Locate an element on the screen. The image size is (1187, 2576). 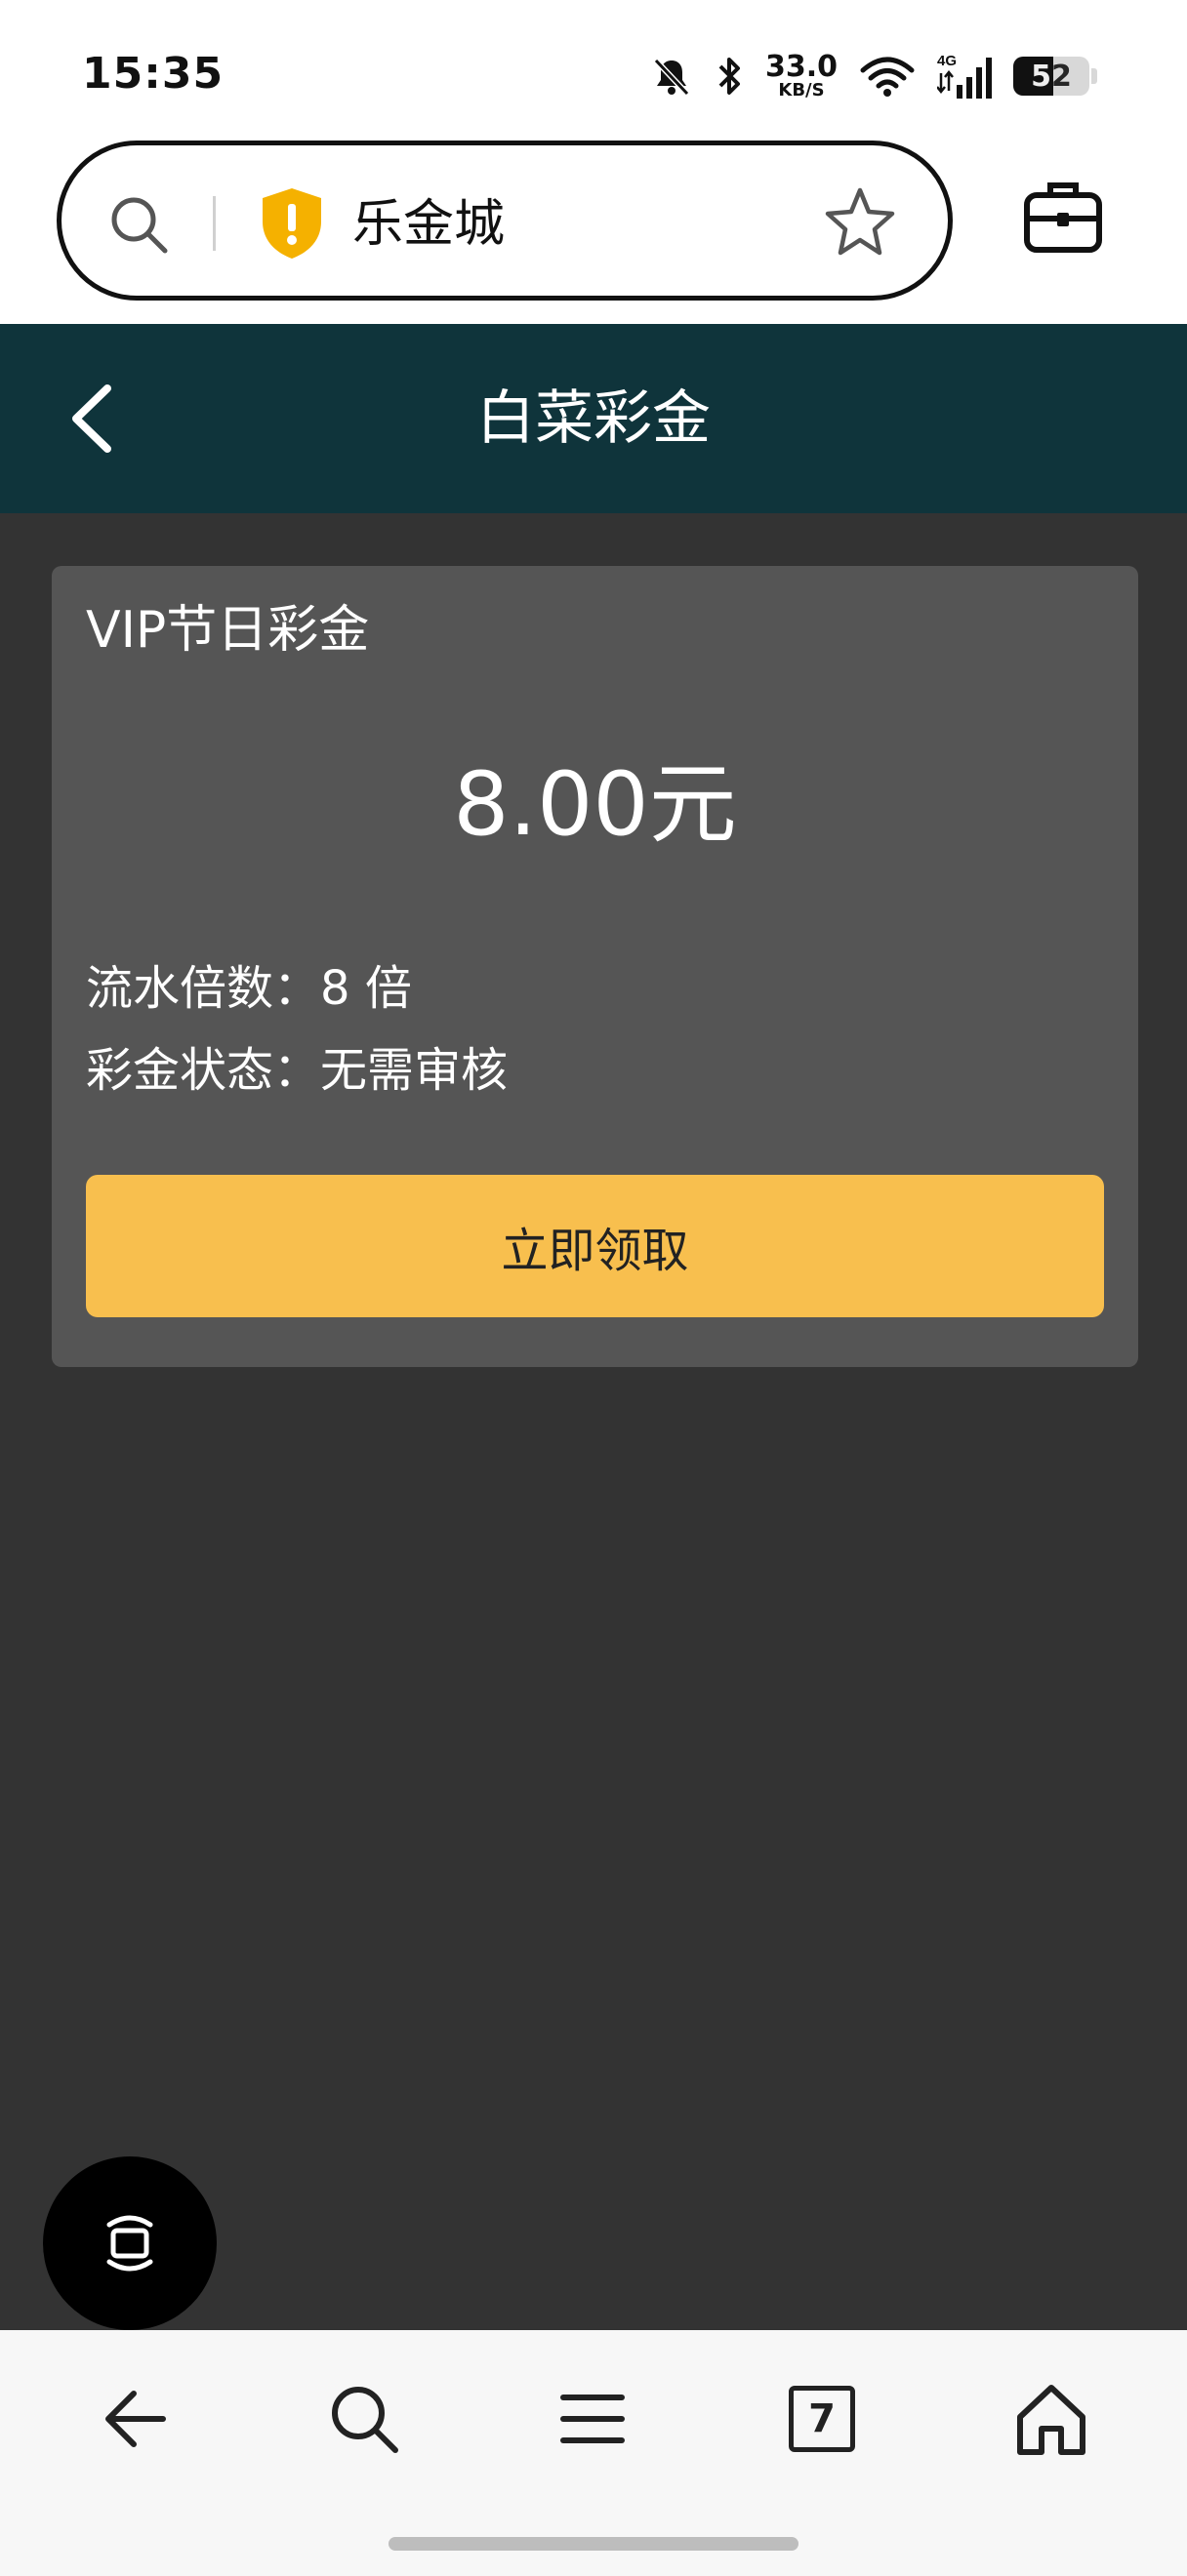
page-header: 白菜彩金 is located at coordinates (593, 418).